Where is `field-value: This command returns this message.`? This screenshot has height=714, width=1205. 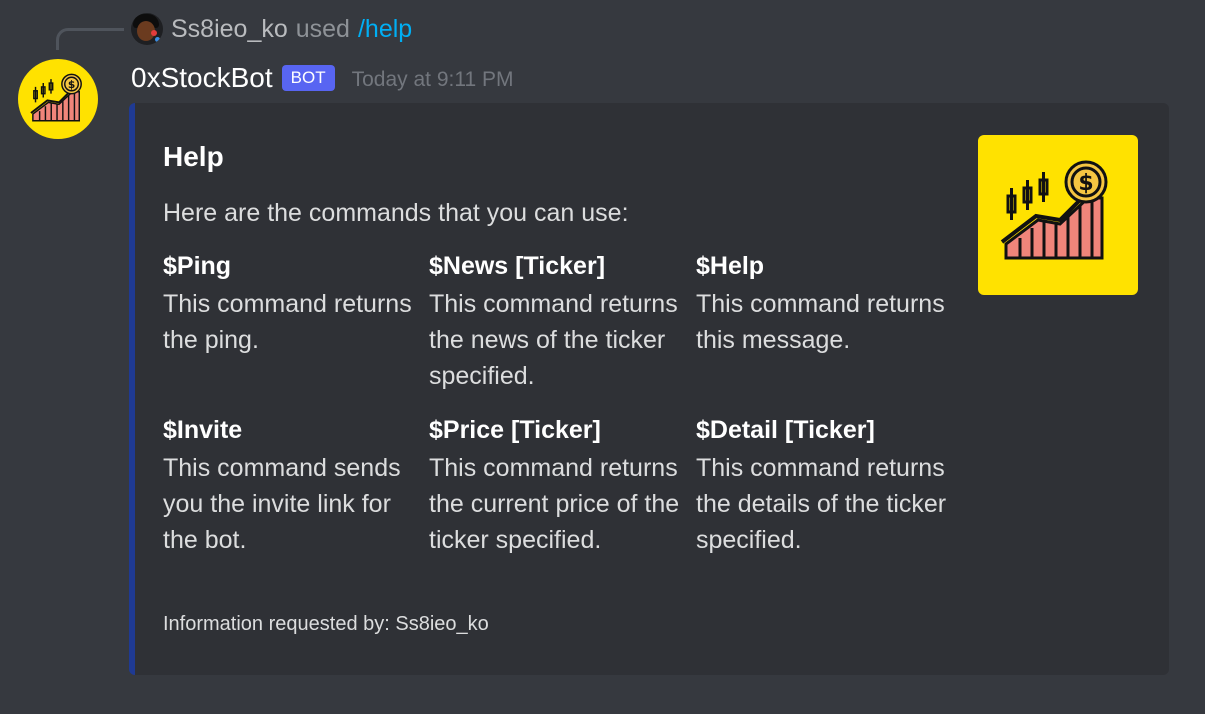
field-value: This command returns this message. is located at coordinates (820, 322).